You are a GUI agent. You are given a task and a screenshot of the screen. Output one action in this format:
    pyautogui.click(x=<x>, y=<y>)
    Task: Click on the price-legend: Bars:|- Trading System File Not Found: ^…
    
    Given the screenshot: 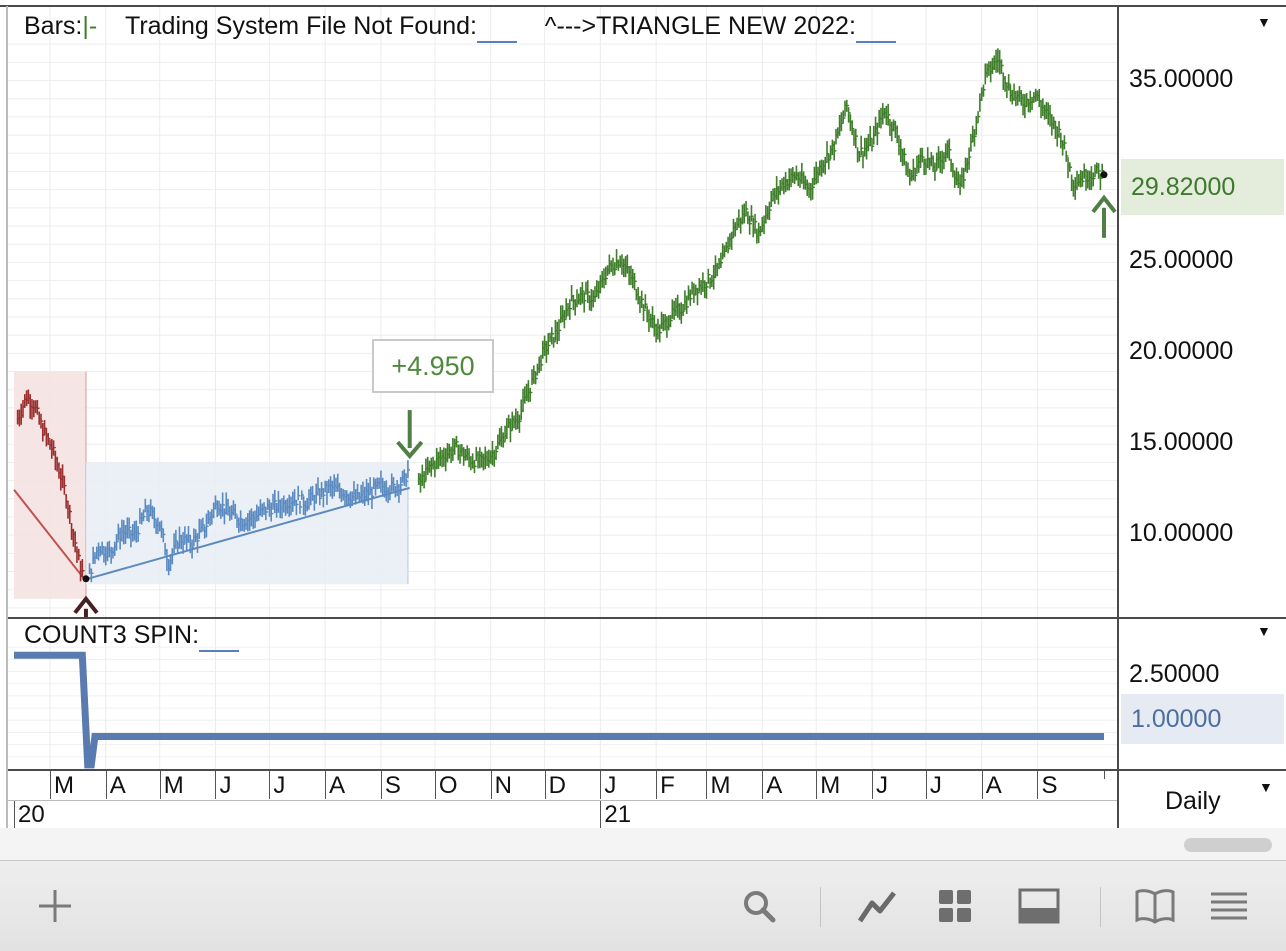 What is the action you would take?
    pyautogui.click(x=460, y=27)
    